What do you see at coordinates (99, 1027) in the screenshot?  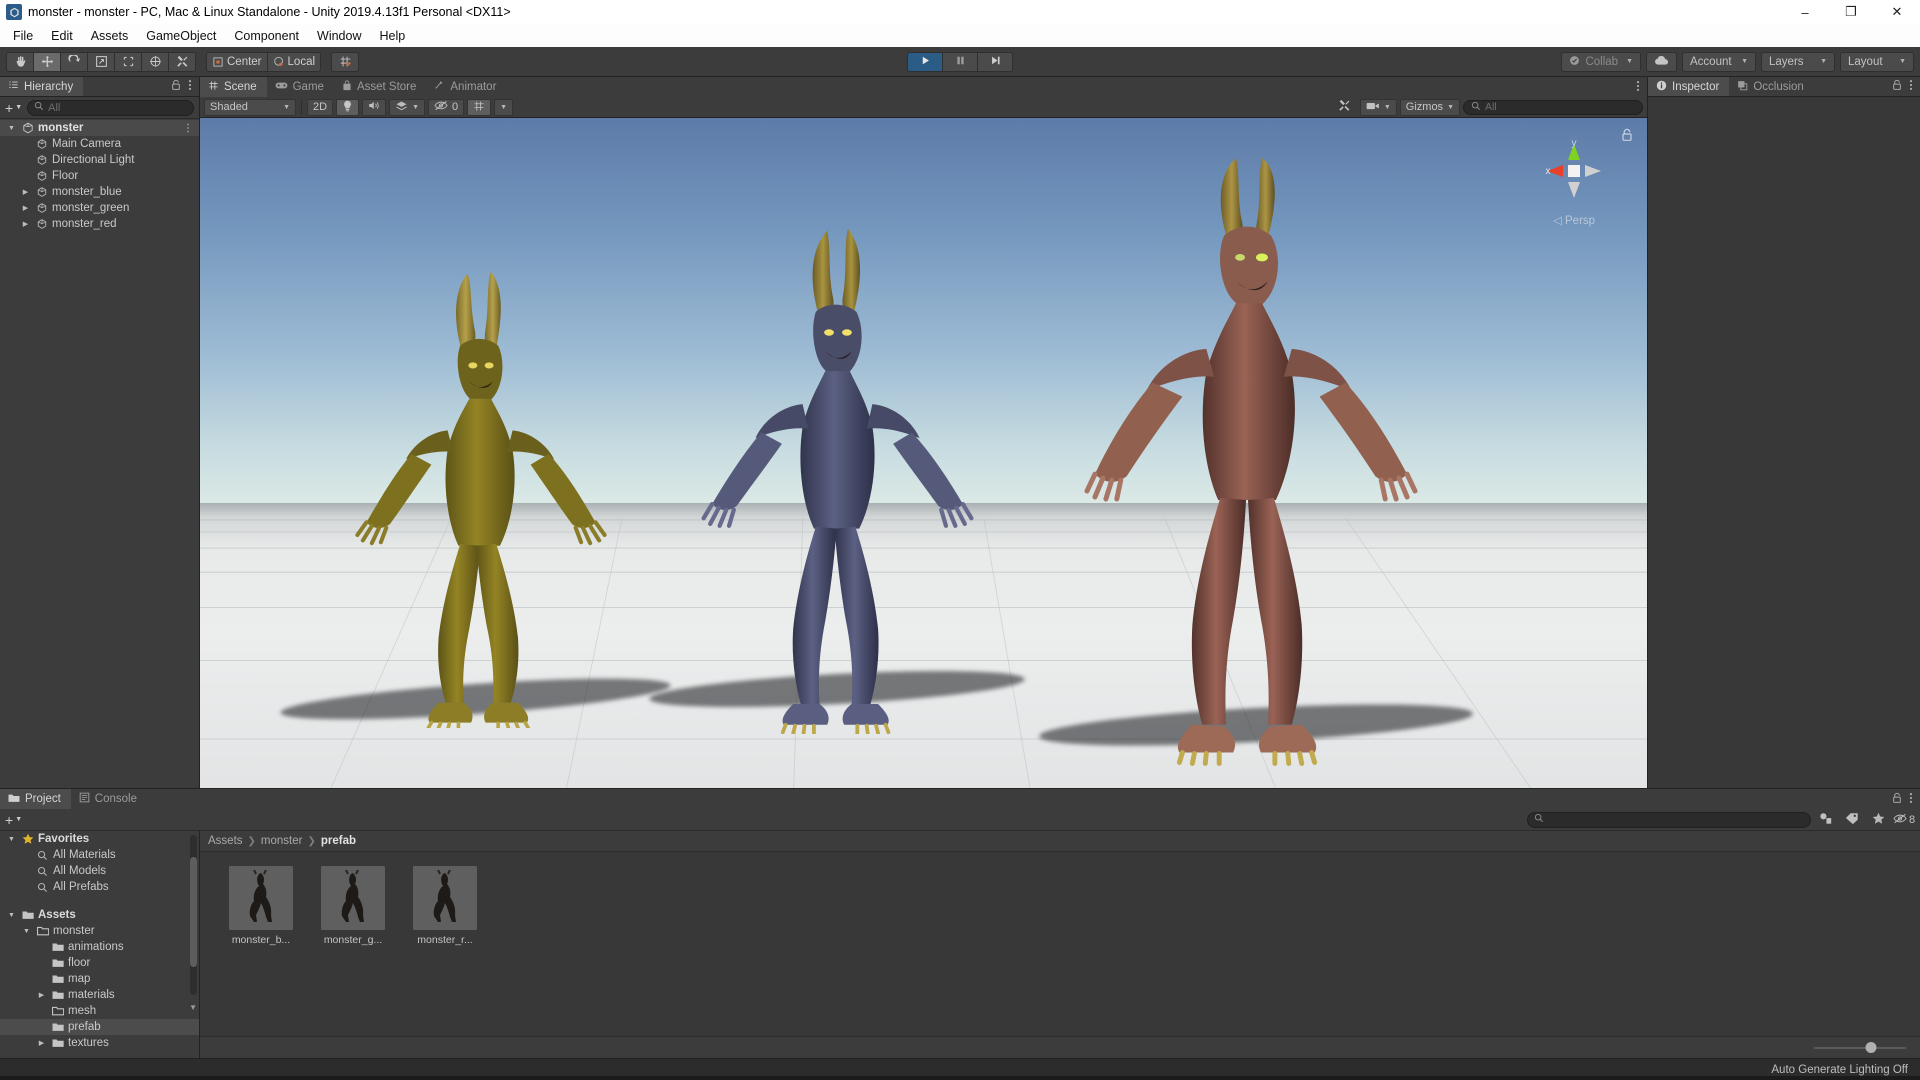 I see `project-tree-item-prefab: prefab` at bounding box center [99, 1027].